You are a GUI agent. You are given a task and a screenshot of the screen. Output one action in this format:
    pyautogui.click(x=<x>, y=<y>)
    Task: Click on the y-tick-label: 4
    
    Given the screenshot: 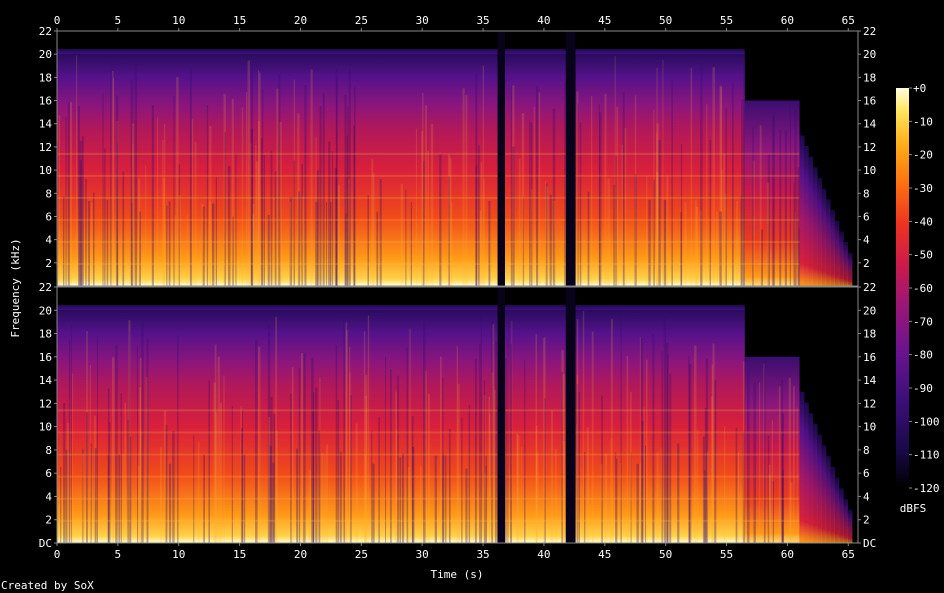 What is the action you would take?
    pyautogui.click(x=48, y=240)
    